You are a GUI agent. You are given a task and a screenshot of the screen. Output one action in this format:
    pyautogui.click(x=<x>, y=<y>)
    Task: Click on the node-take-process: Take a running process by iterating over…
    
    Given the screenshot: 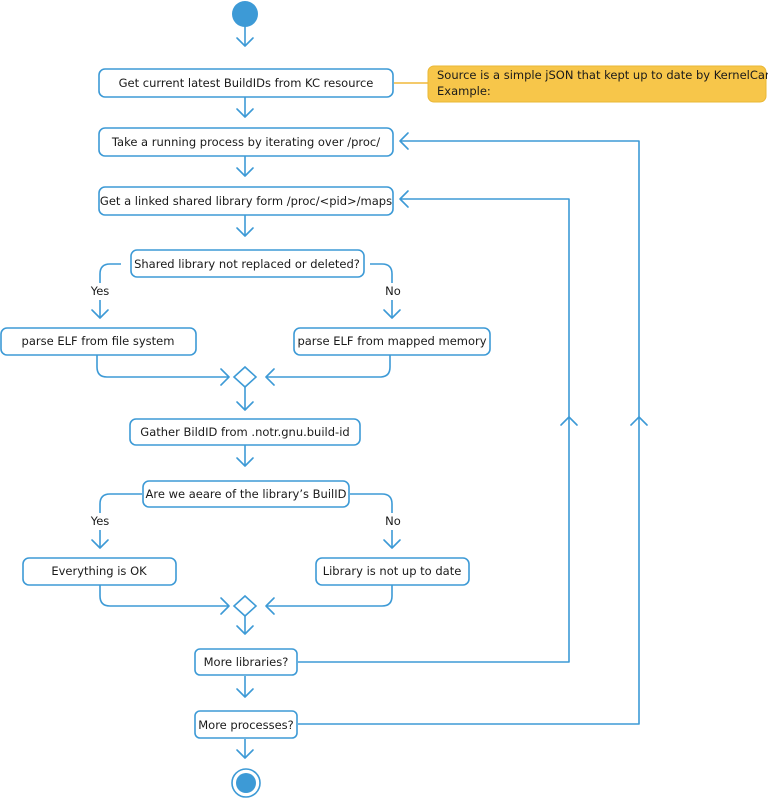 What is the action you would take?
    pyautogui.click(x=246, y=142)
    